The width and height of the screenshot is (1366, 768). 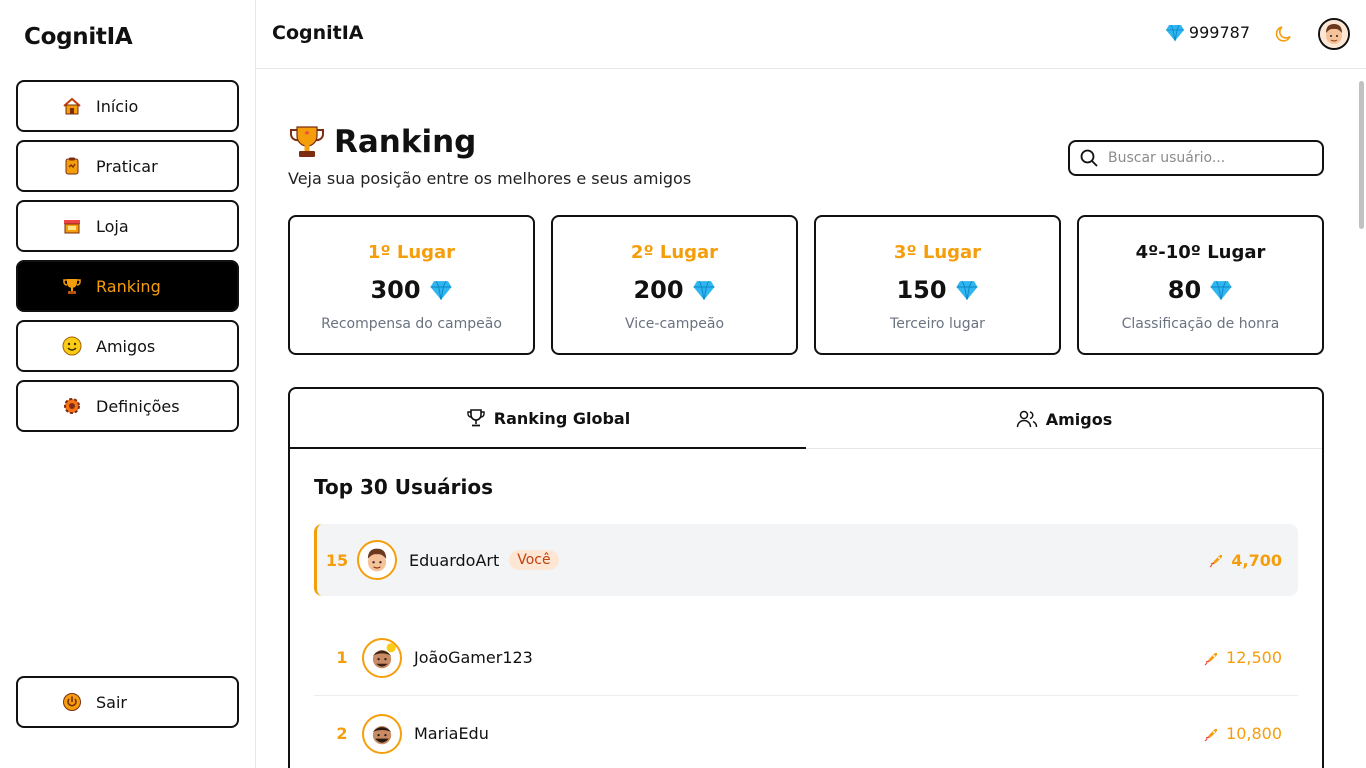 I want to click on reward-place: 3º Lugar, so click(x=937, y=252).